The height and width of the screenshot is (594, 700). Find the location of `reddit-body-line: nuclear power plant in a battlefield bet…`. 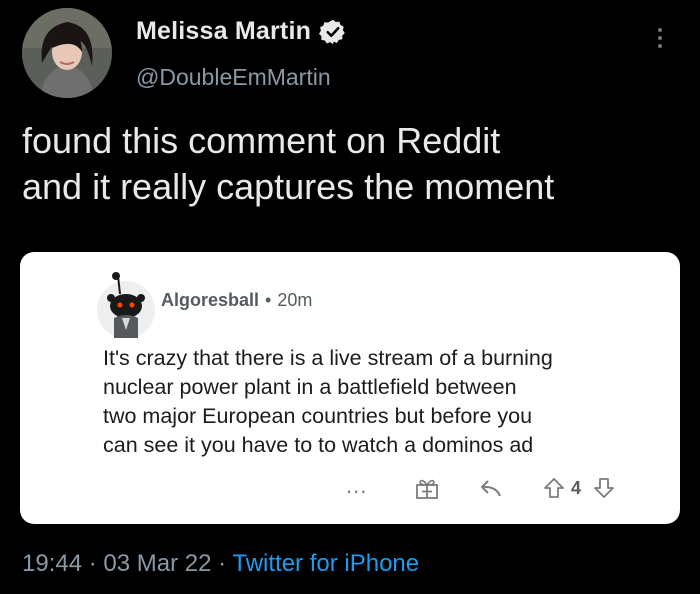

reddit-body-line: nuclear power plant in a battlefield bet… is located at coordinates (310, 387).